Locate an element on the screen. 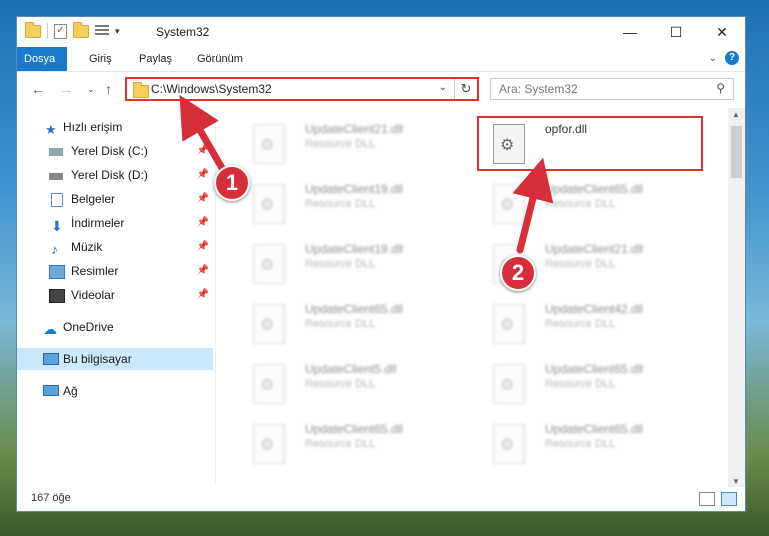  sidebar-item-label: Müzik is located at coordinates (87, 247).